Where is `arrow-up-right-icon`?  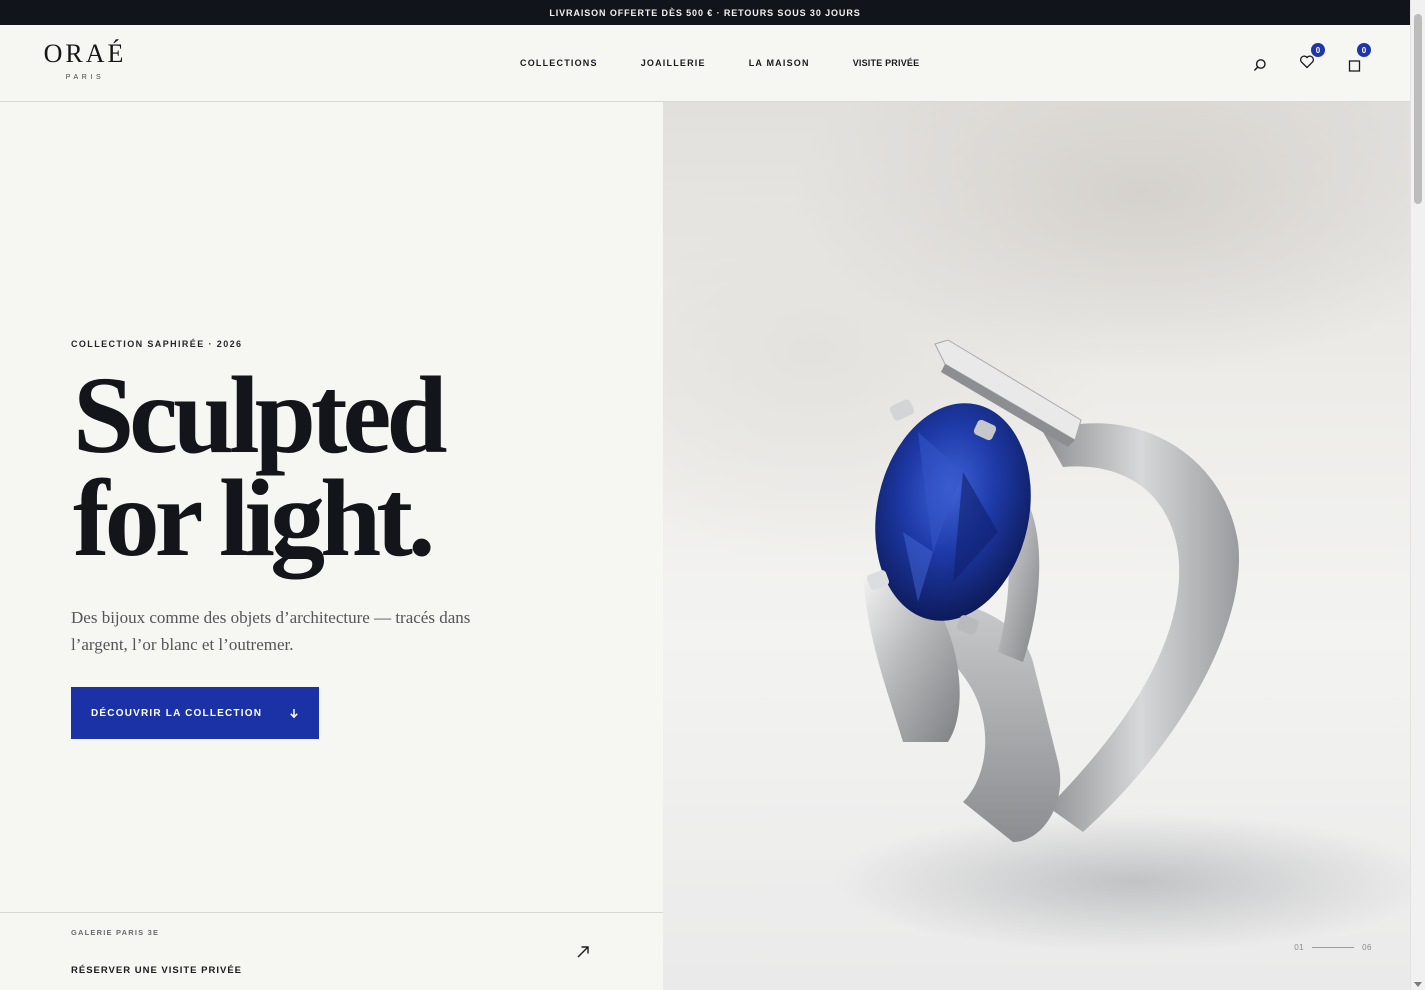 arrow-up-right-icon is located at coordinates (583, 952).